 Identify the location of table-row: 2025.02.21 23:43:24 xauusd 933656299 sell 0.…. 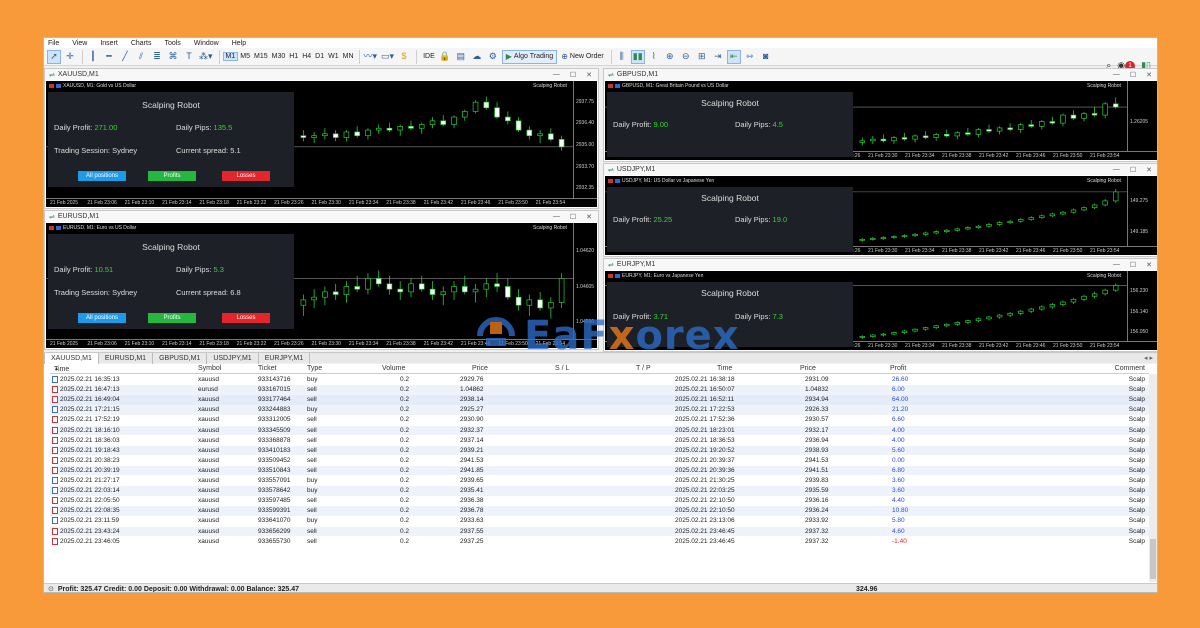
(599, 531).